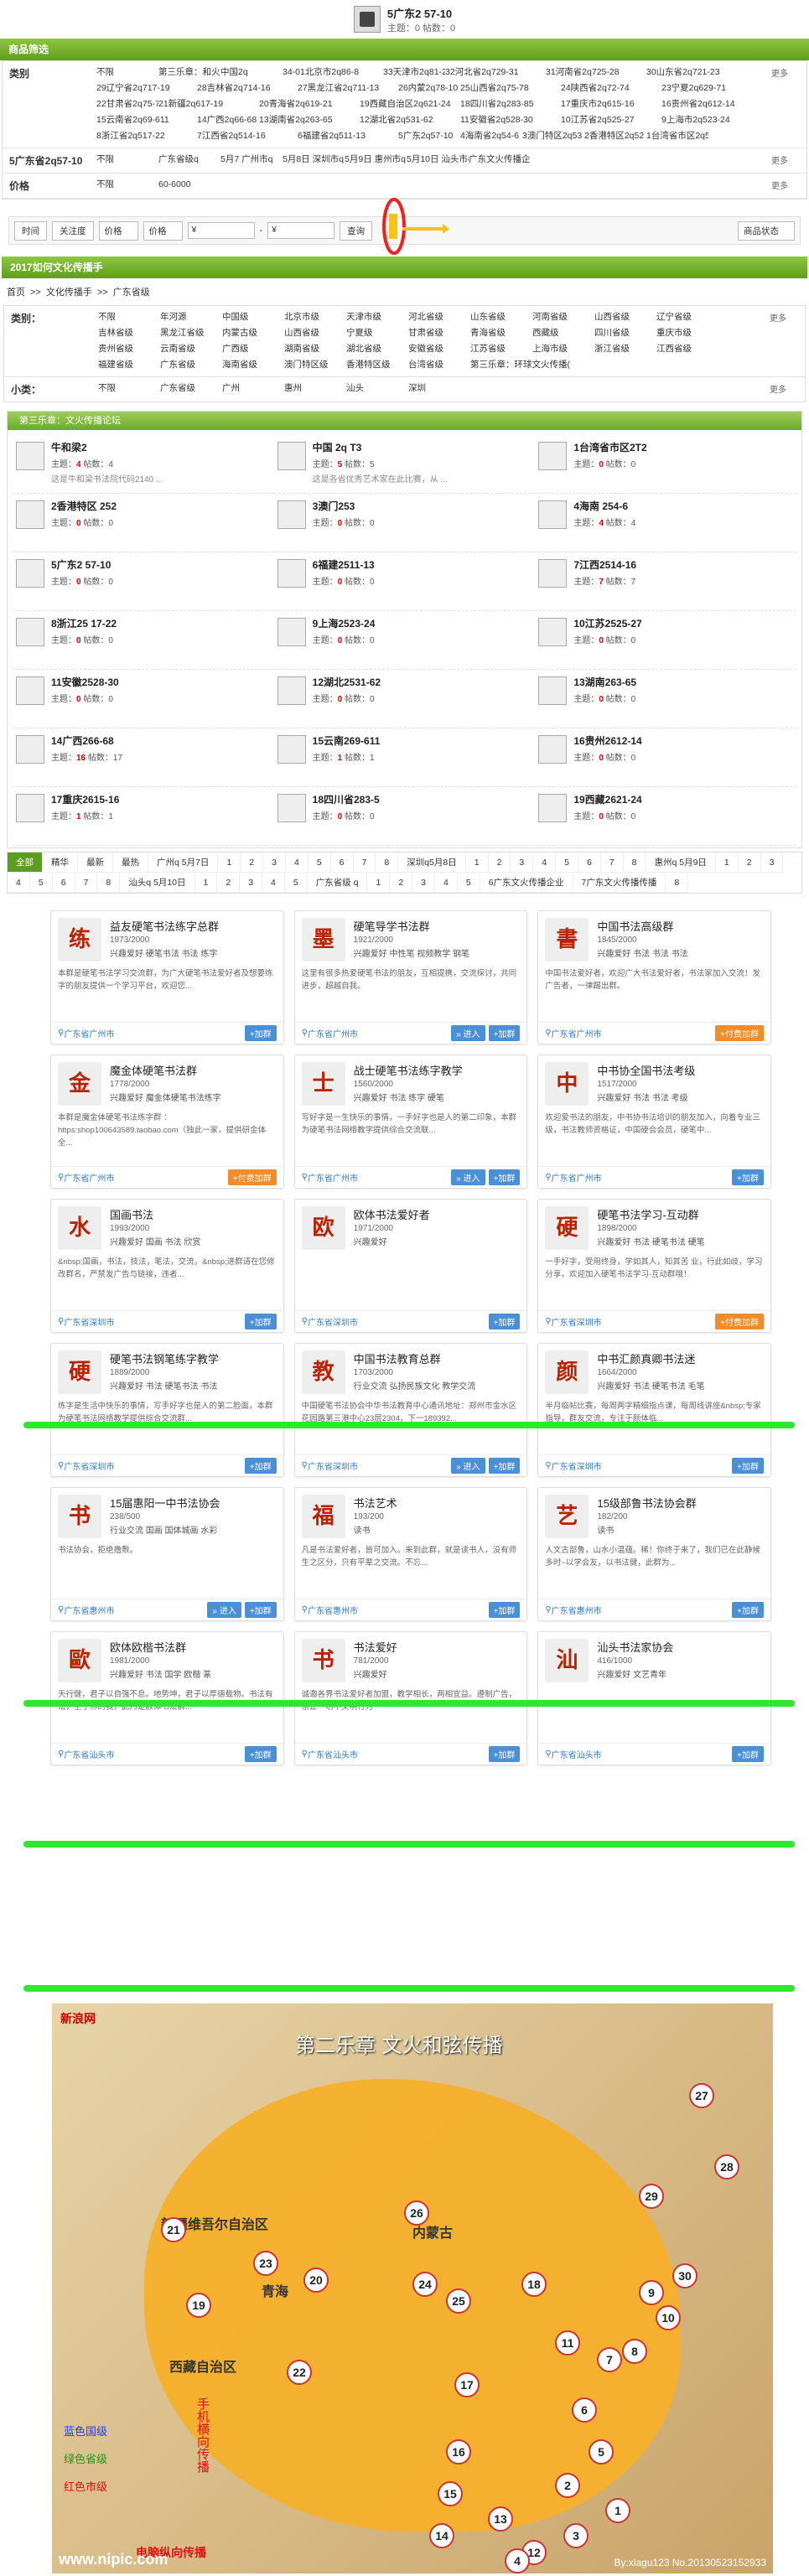  What do you see at coordinates (785, 341) in the screenshot?
I see `cat2-more-button: 更多` at bounding box center [785, 341].